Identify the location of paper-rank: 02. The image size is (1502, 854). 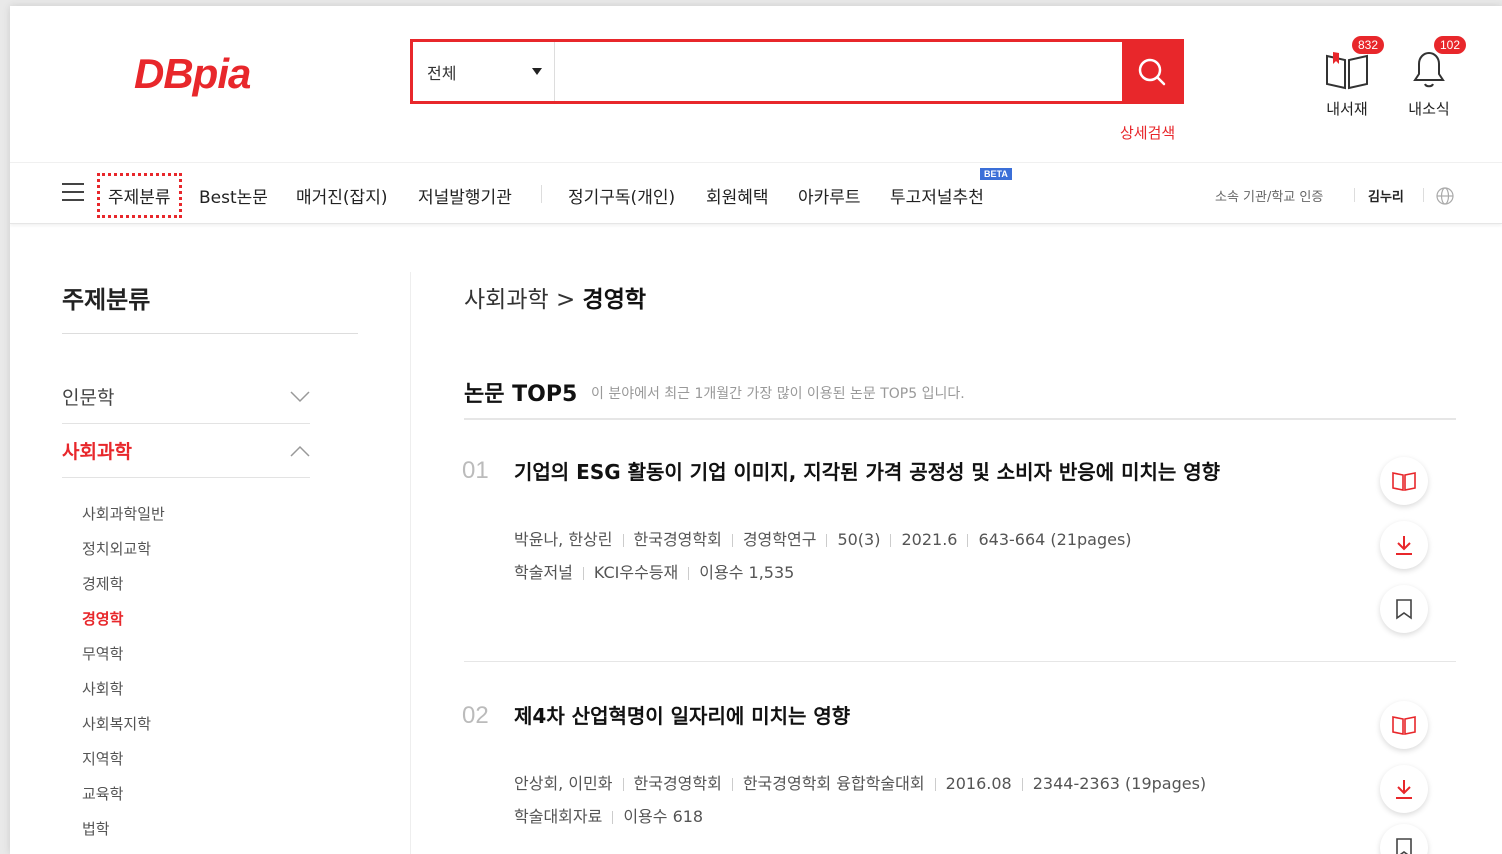
(475, 715).